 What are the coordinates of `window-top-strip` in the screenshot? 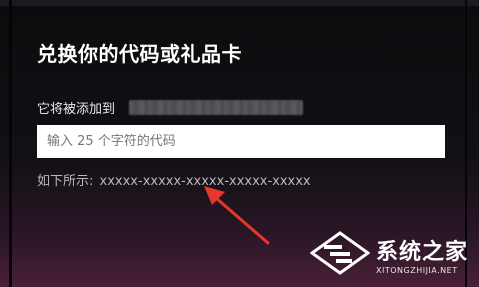 It's located at (239, 3).